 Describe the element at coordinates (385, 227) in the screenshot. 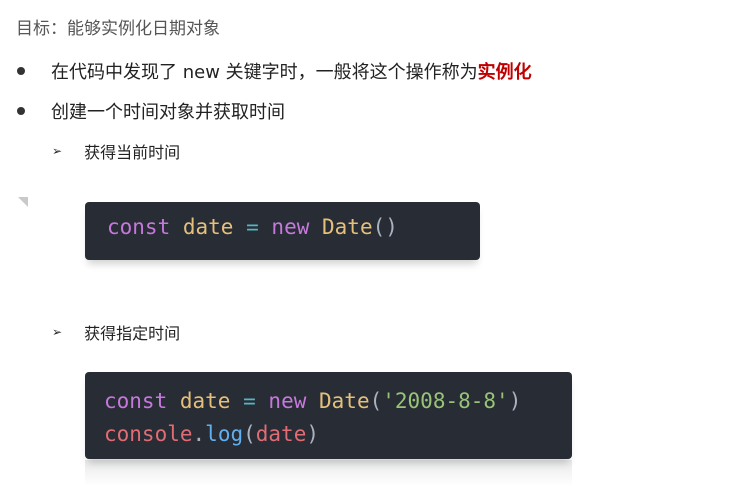

I see `code-punctuation: ()` at that location.